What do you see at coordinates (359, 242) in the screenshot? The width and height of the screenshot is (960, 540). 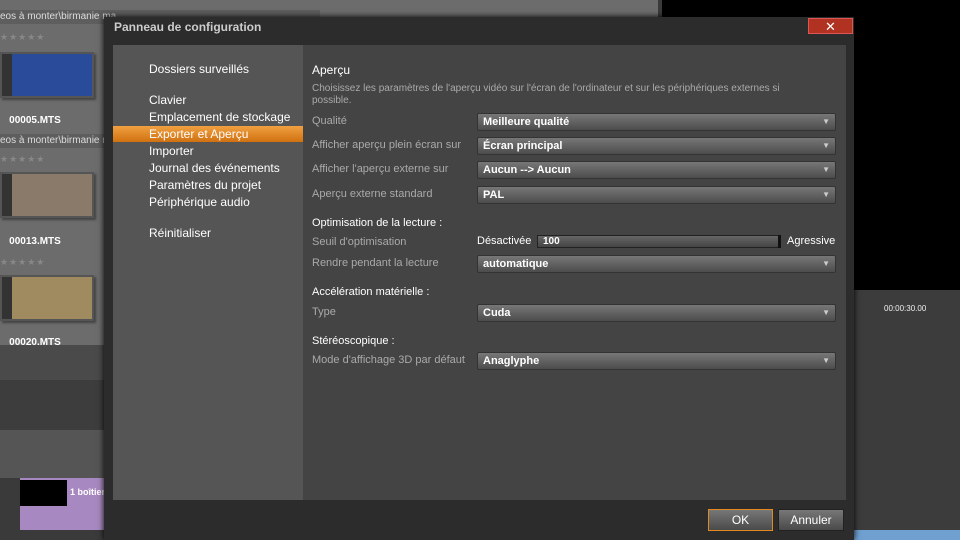 I see `threshold-label: Seuil d'optimisation` at bounding box center [359, 242].